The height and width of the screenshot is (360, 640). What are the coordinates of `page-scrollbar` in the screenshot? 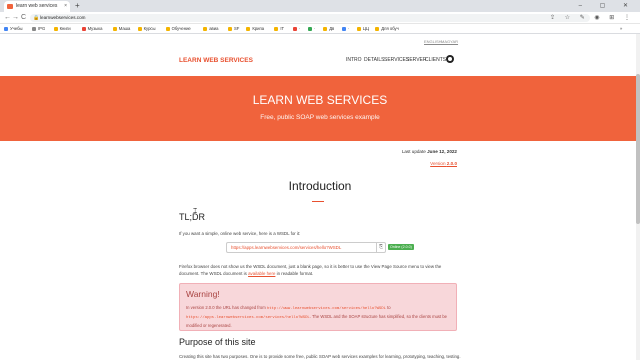 It's located at (638, 197).